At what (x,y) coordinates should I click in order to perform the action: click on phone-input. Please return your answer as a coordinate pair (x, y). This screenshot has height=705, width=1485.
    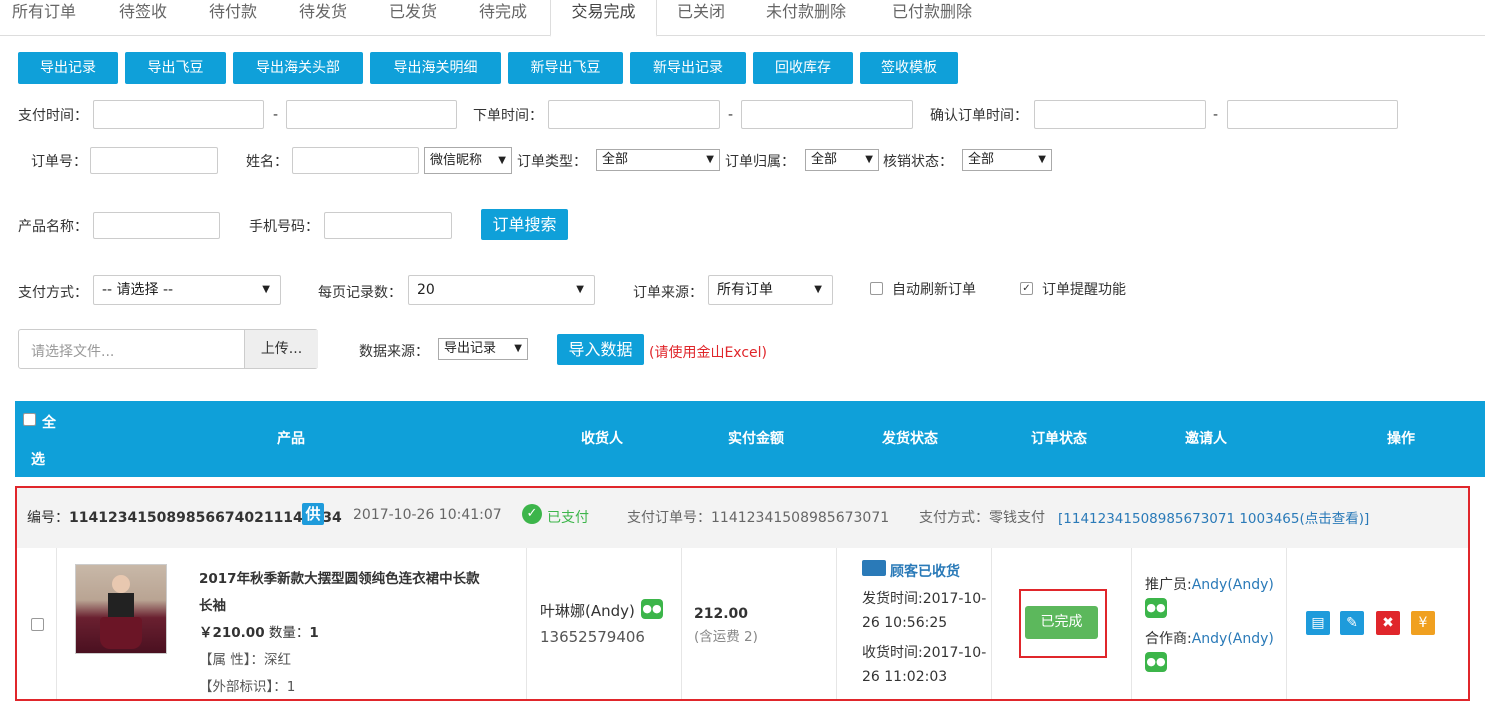
    Looking at the image, I should click on (388, 225).